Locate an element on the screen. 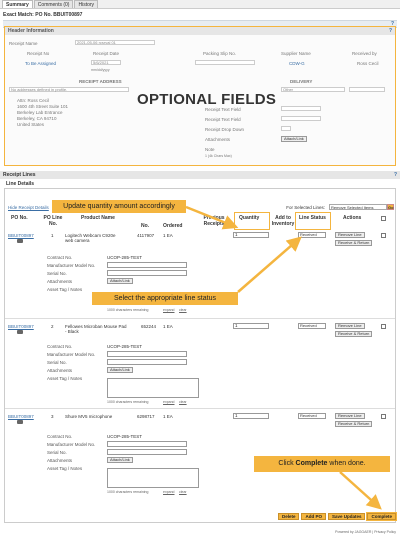 The width and height of the screenshot is (400, 538). col-catalog-no: No. is located at coordinates (145, 226).